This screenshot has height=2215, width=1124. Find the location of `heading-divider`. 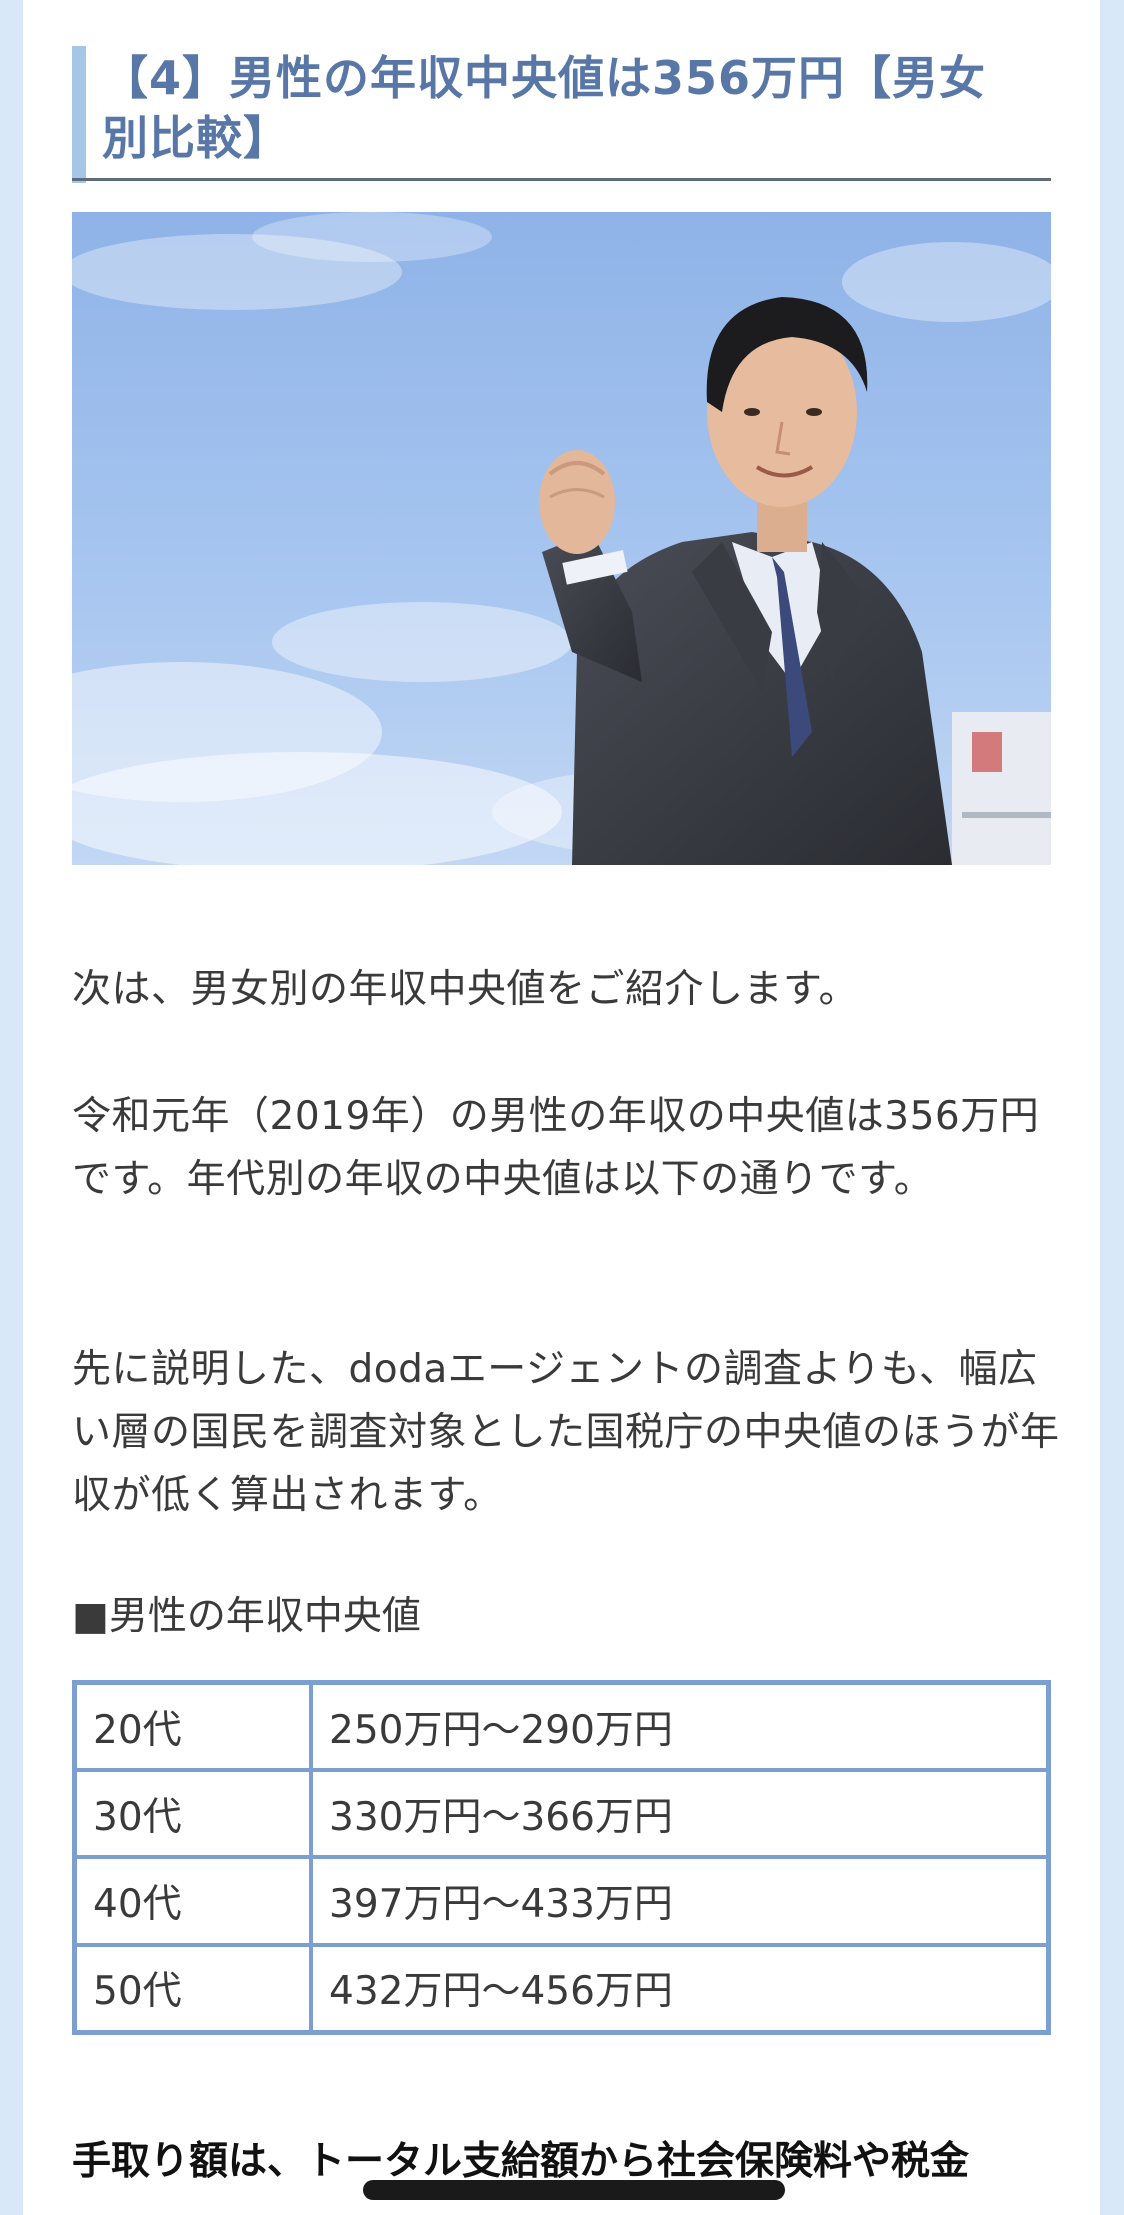

heading-divider is located at coordinates (561, 179).